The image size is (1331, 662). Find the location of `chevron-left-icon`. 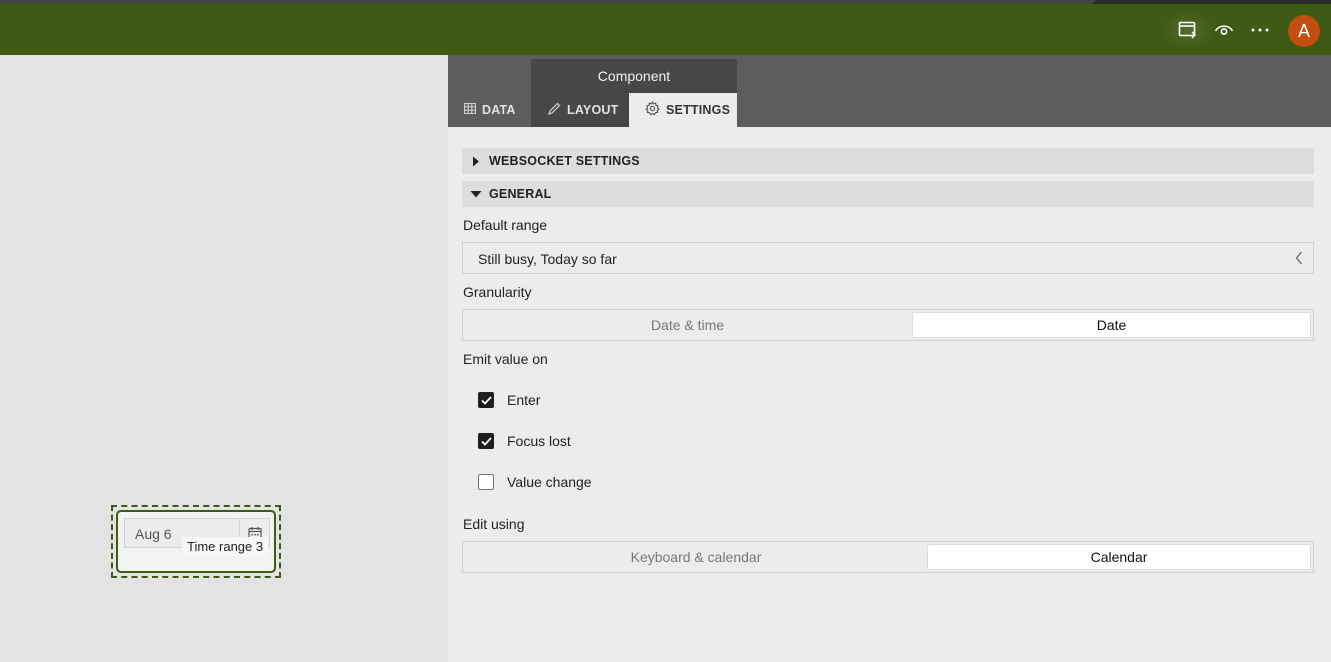

chevron-left-icon is located at coordinates (1299, 260).